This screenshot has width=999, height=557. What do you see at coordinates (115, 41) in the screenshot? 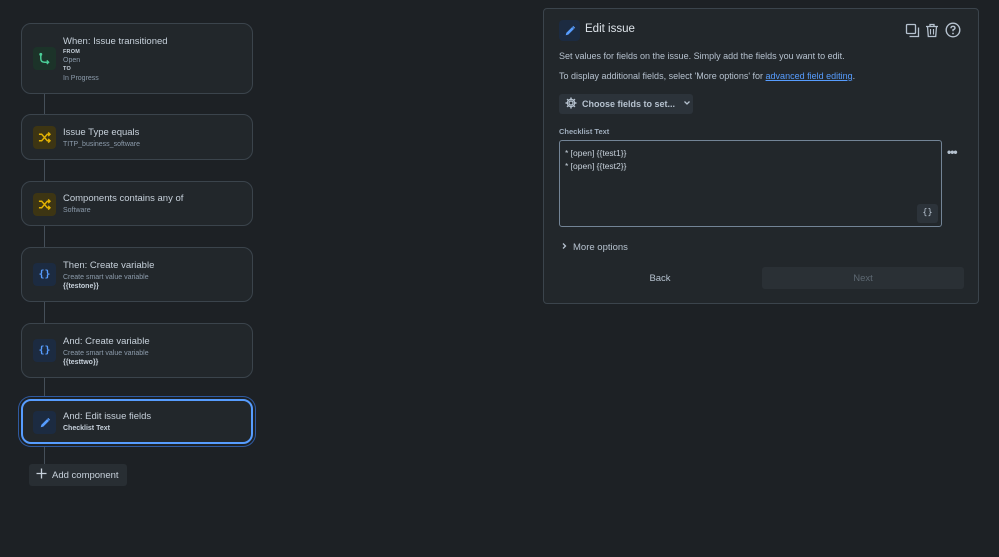
I see `trigger-title: When: Issue transitioned` at bounding box center [115, 41].